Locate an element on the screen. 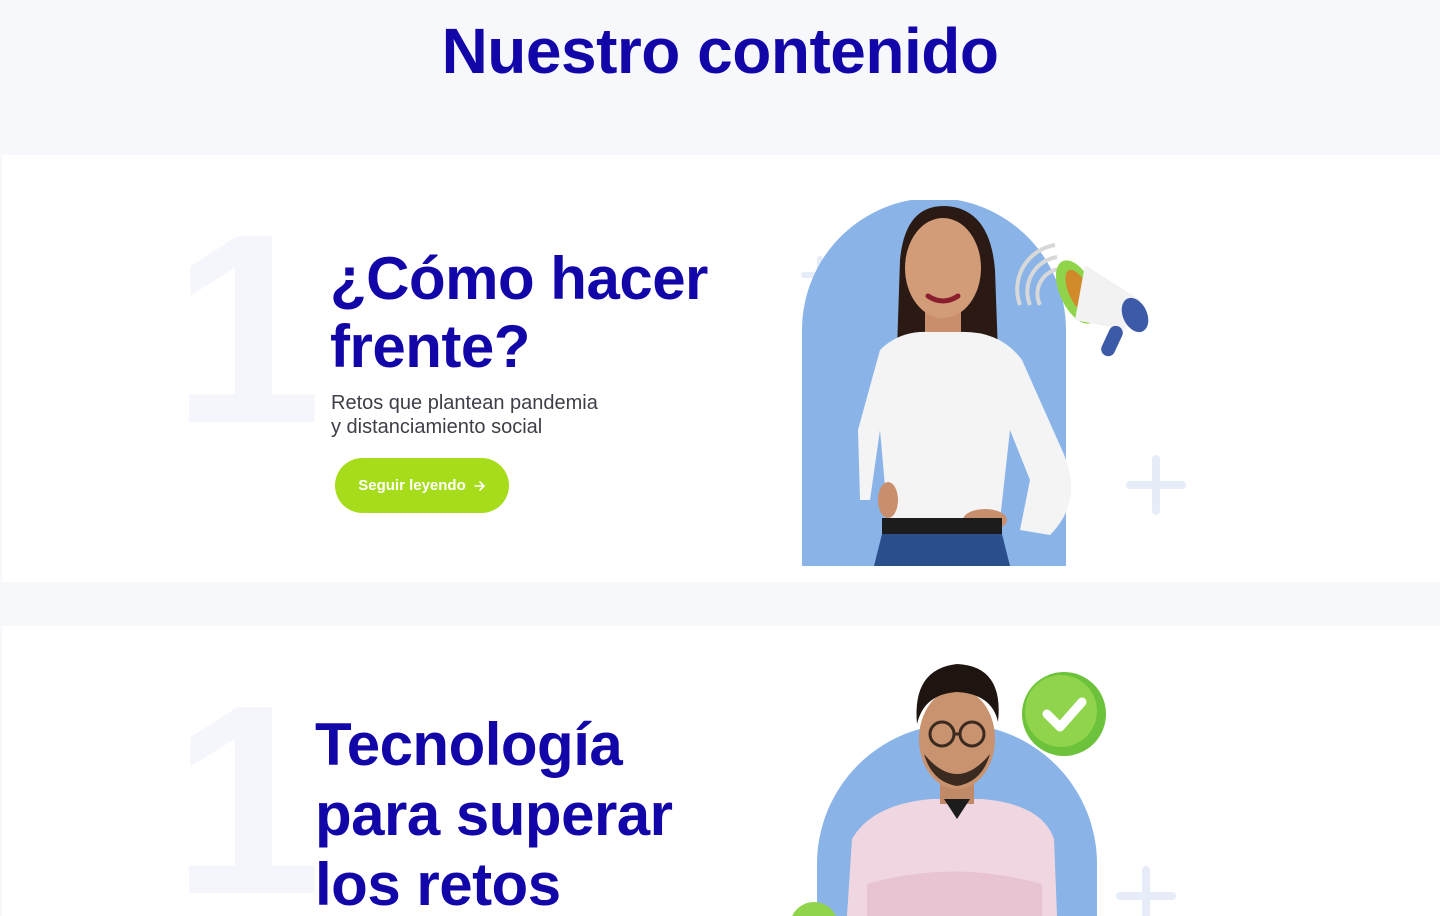 The image size is (1440, 916). read-more-button: Seguir leyendo is located at coordinates (422, 485).